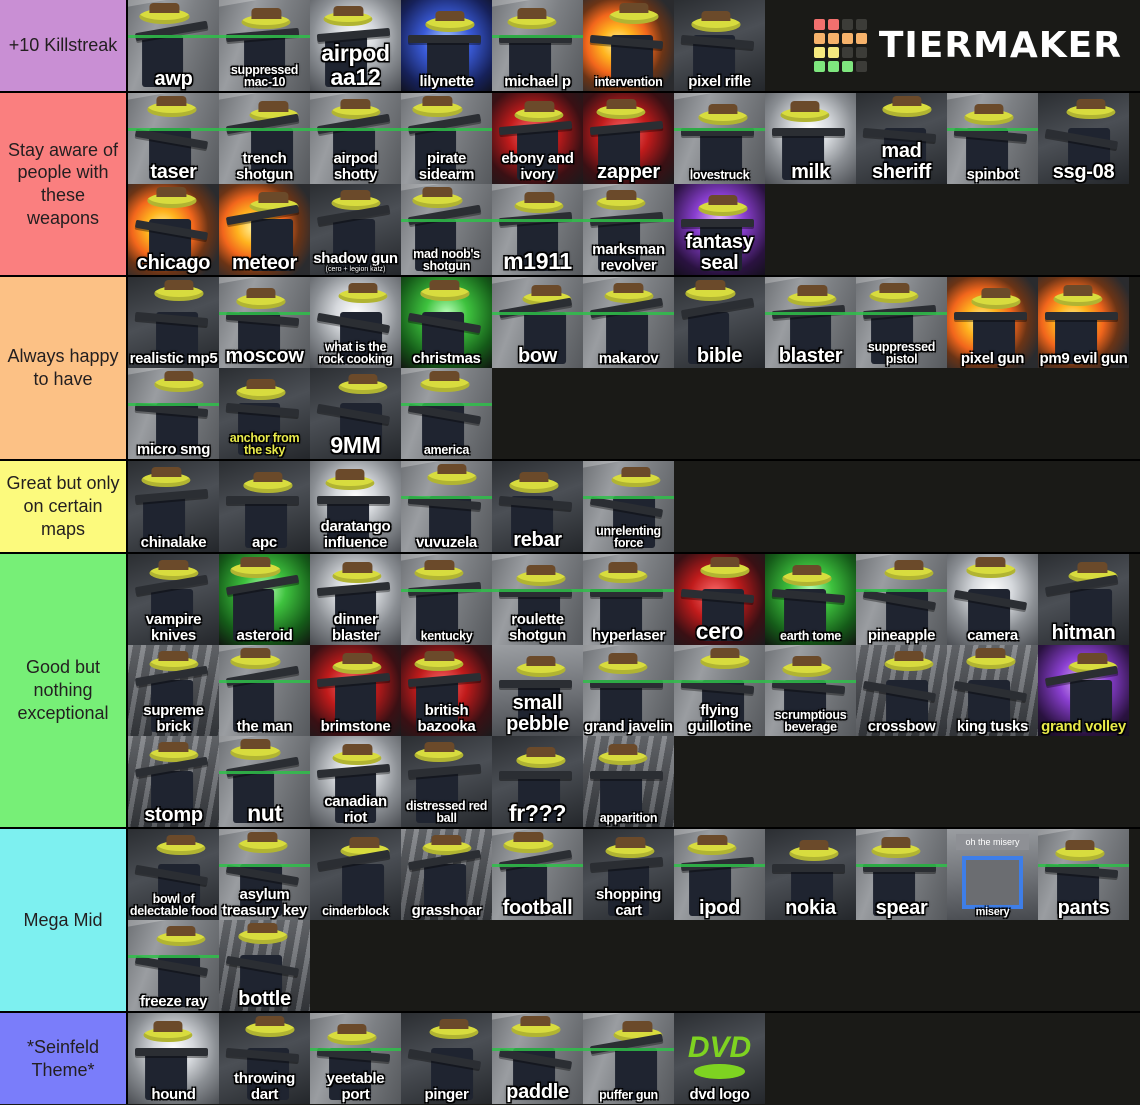 The image size is (1140, 1105). What do you see at coordinates (810, 599) in the screenshot?
I see `tier-item: earth tome` at bounding box center [810, 599].